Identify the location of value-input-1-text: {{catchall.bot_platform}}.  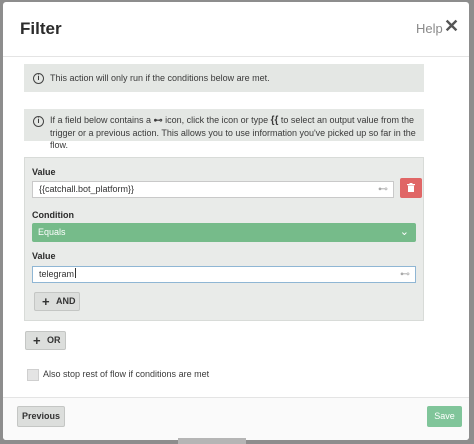
(87, 189).